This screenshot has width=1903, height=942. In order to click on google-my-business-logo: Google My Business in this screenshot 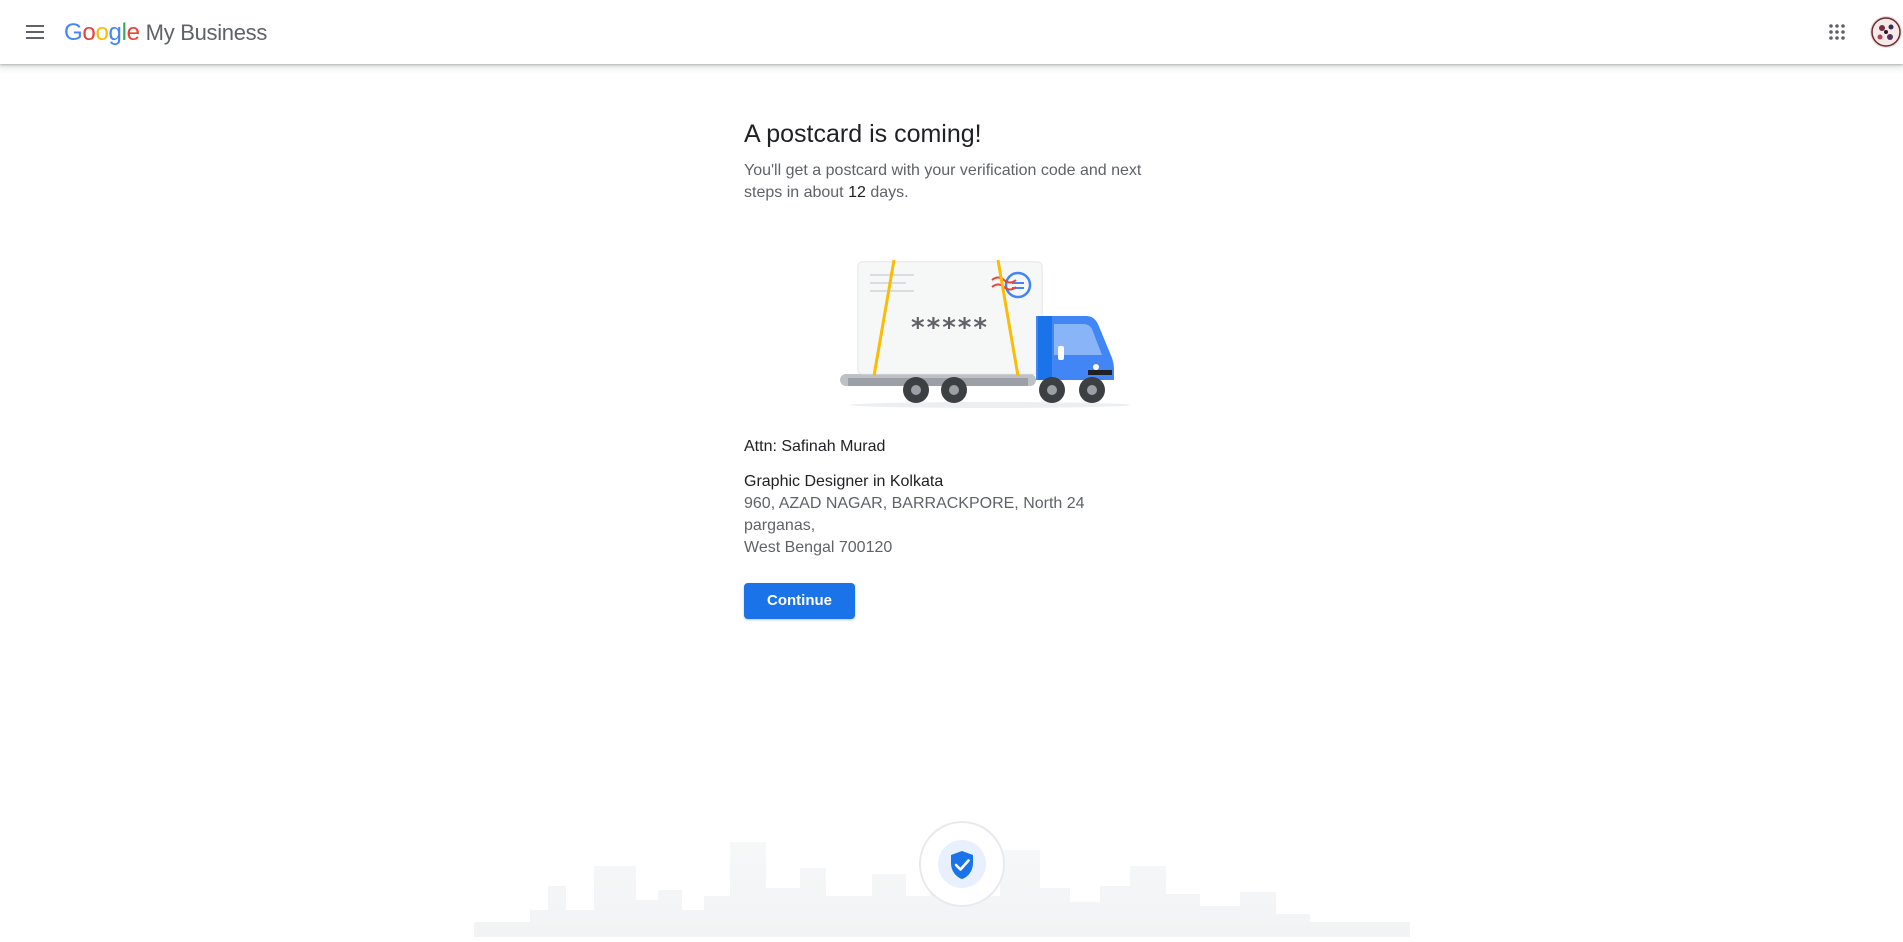, I will do `click(165, 33)`.